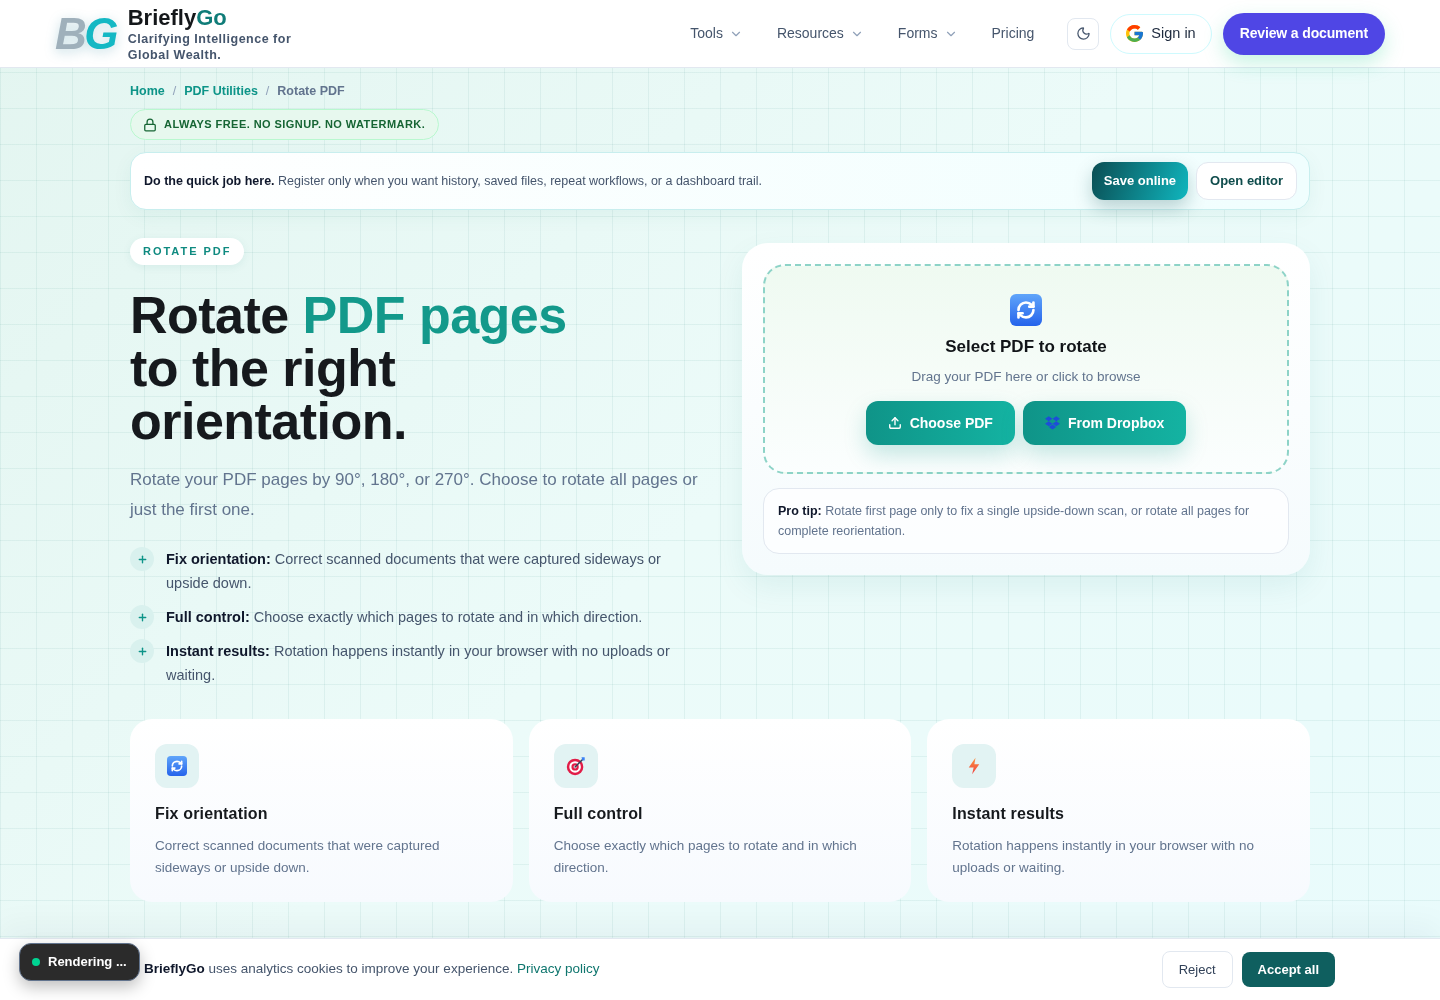  Describe the element at coordinates (1026, 521) in the screenshot. I see `pro-tip: Pro tip: Rotate first page only to fix a single upside-down scan, or rotate all pages for complete reorientation.` at that location.